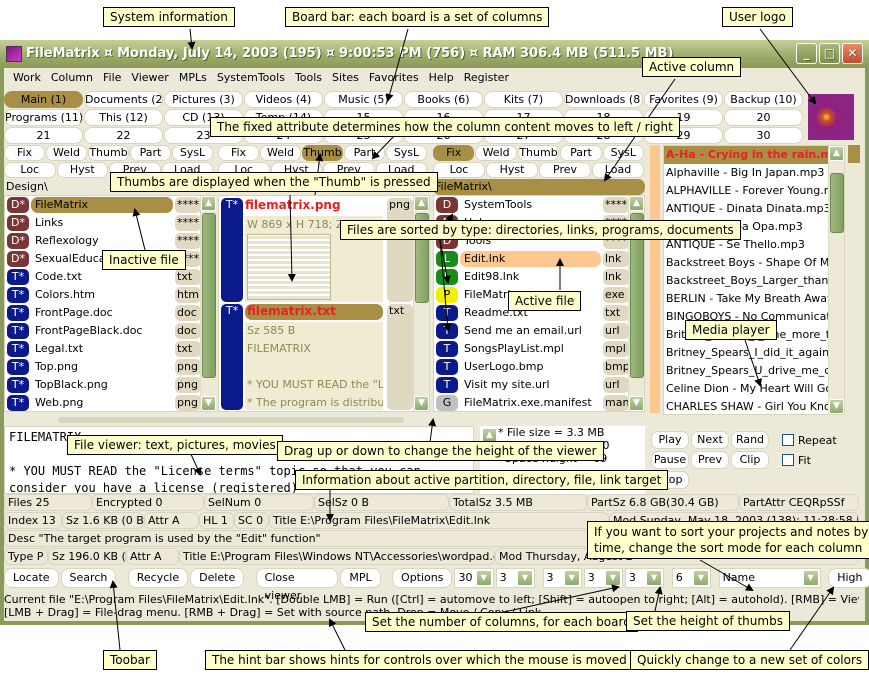 The image size is (869, 680). Describe the element at coordinates (422, 578) in the screenshot. I see `options-button: Options` at that location.